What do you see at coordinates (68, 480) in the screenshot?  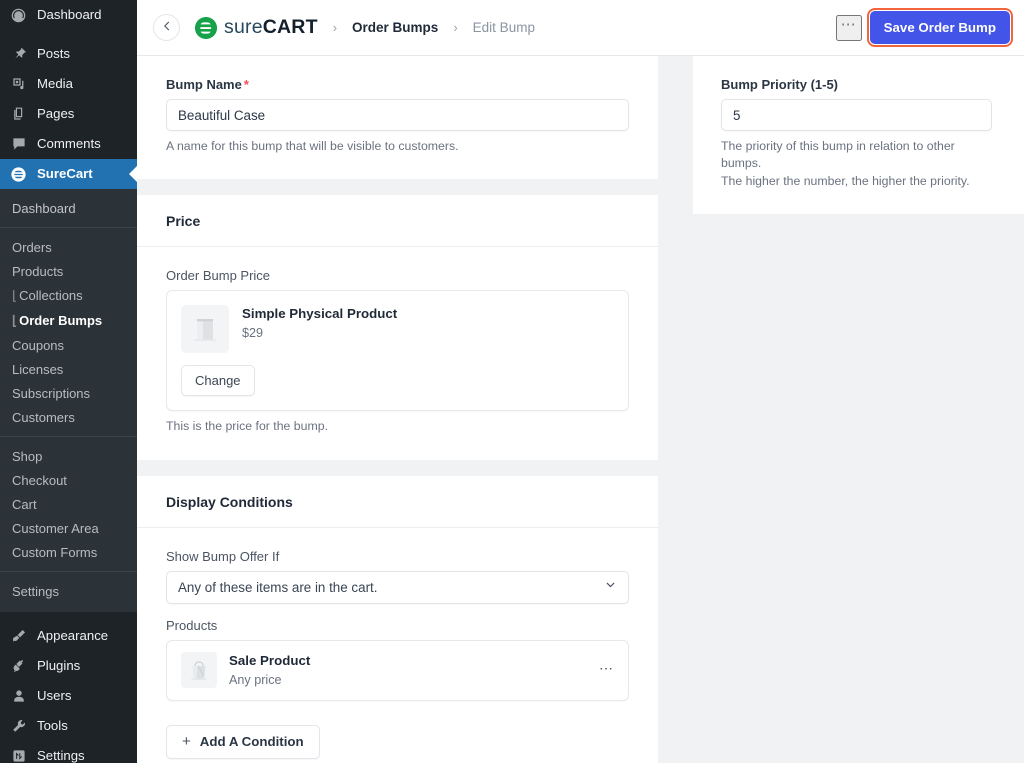 I see `submenu-item-checkout: Checkout` at bounding box center [68, 480].